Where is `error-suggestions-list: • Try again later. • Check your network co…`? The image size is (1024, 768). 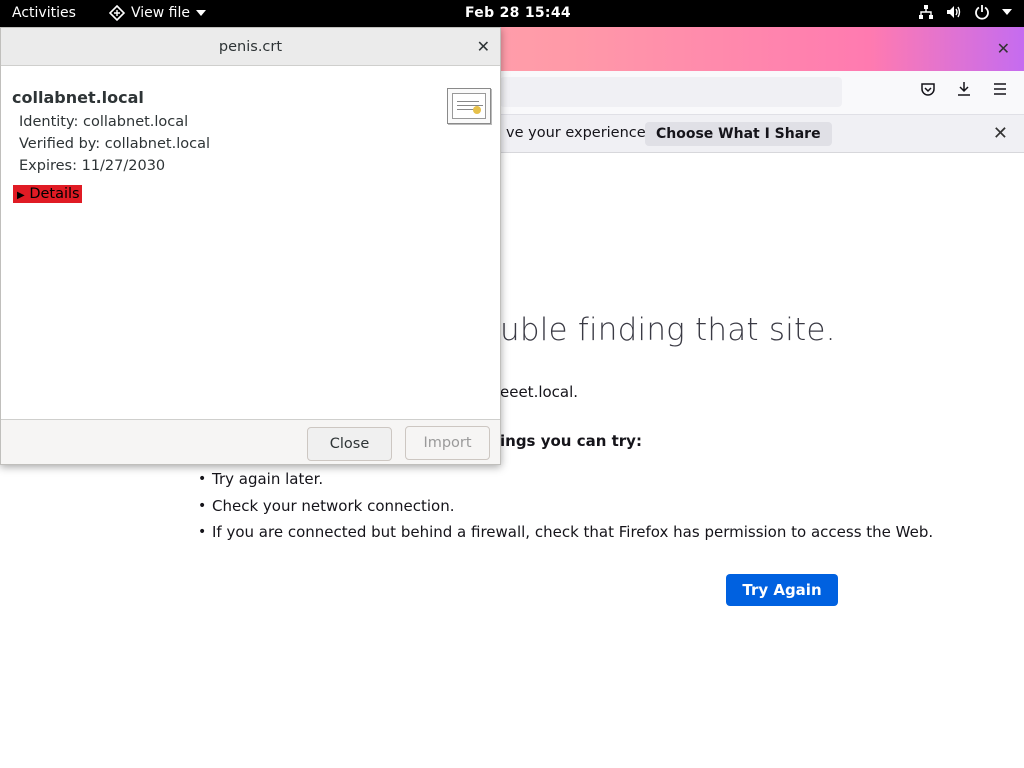 error-suggestions-list: • Try again later. • Check your network co… is located at coordinates (565, 506).